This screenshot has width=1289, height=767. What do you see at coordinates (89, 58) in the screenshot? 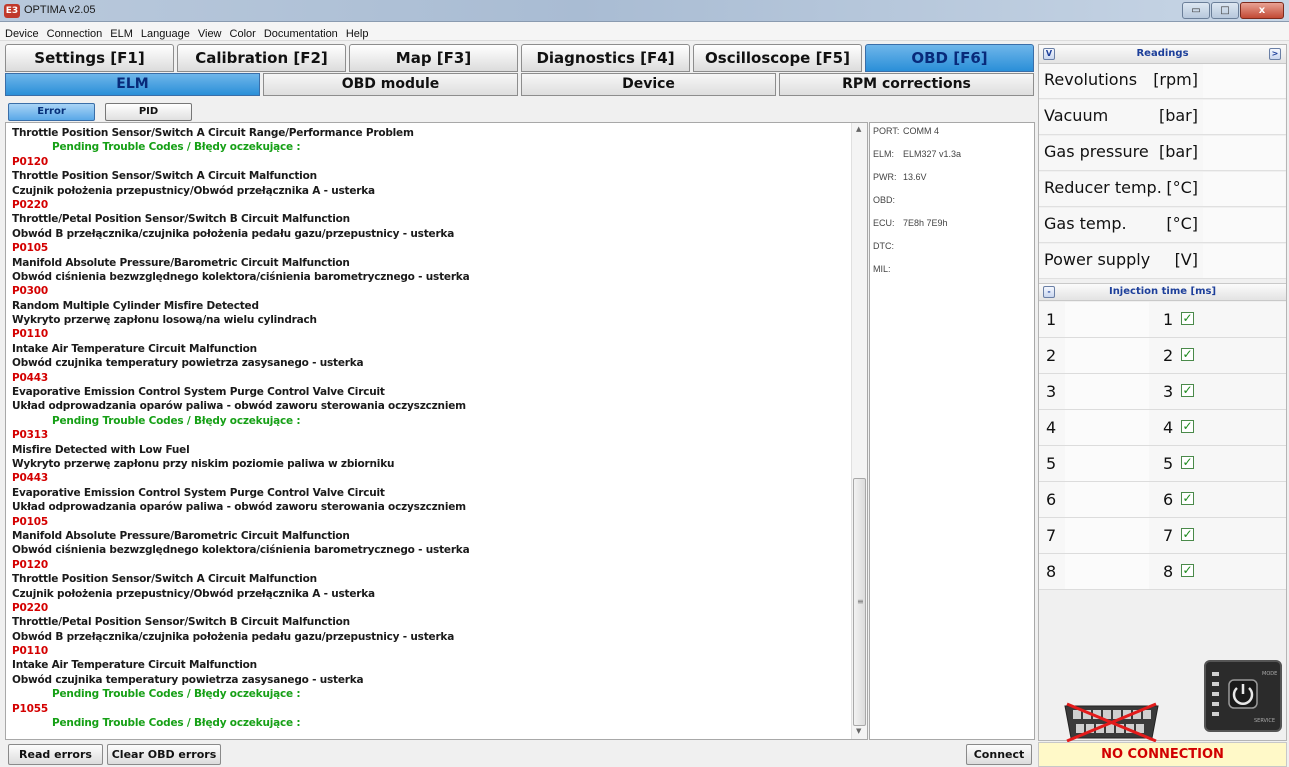
I see `tab-main-0: Settings [F1]` at bounding box center [89, 58].